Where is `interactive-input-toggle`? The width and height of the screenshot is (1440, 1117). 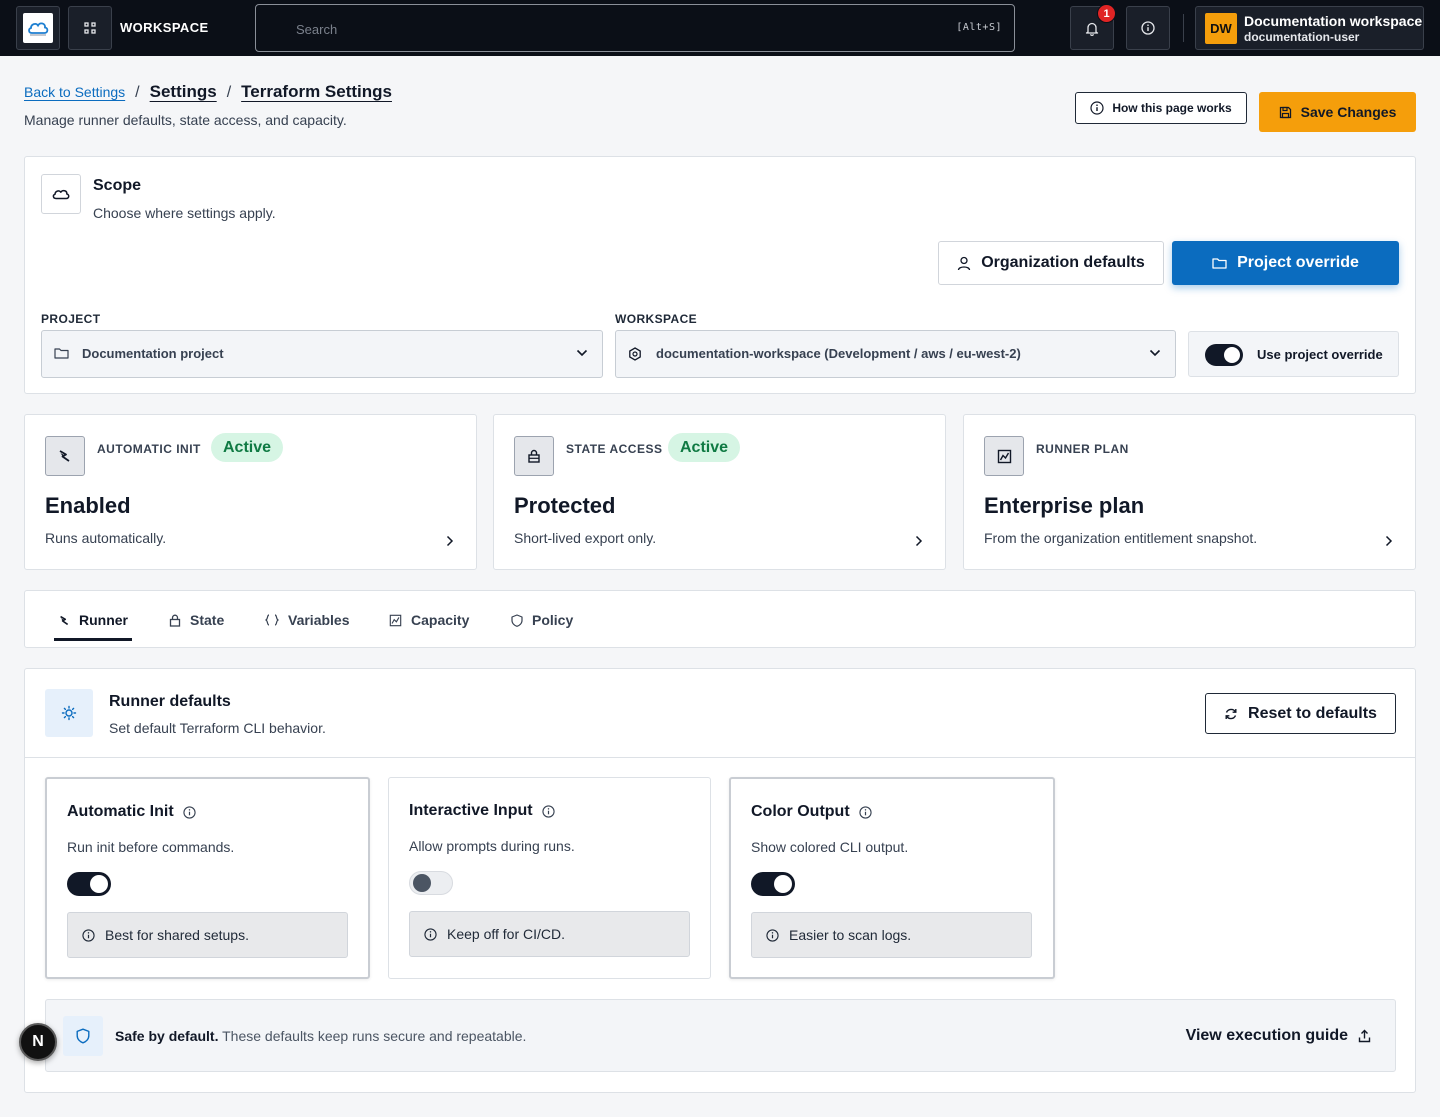
interactive-input-toggle is located at coordinates (431, 883).